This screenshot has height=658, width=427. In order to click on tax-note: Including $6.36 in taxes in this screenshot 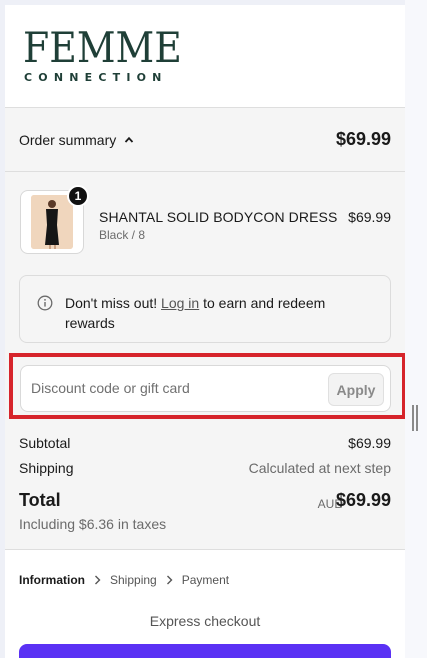, I will do `click(93, 524)`.